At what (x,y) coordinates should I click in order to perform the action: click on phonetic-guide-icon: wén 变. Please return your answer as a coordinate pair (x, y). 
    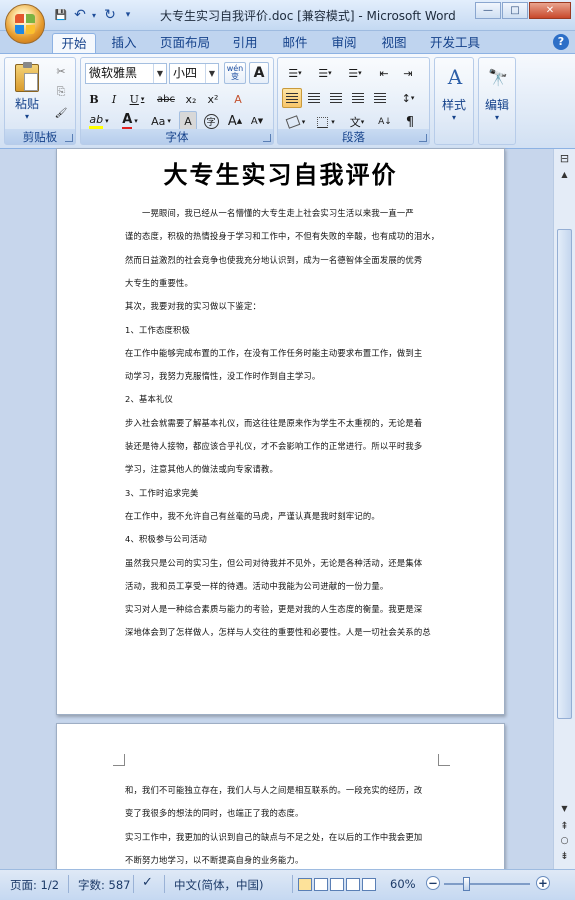
    Looking at the image, I should click on (235, 72).